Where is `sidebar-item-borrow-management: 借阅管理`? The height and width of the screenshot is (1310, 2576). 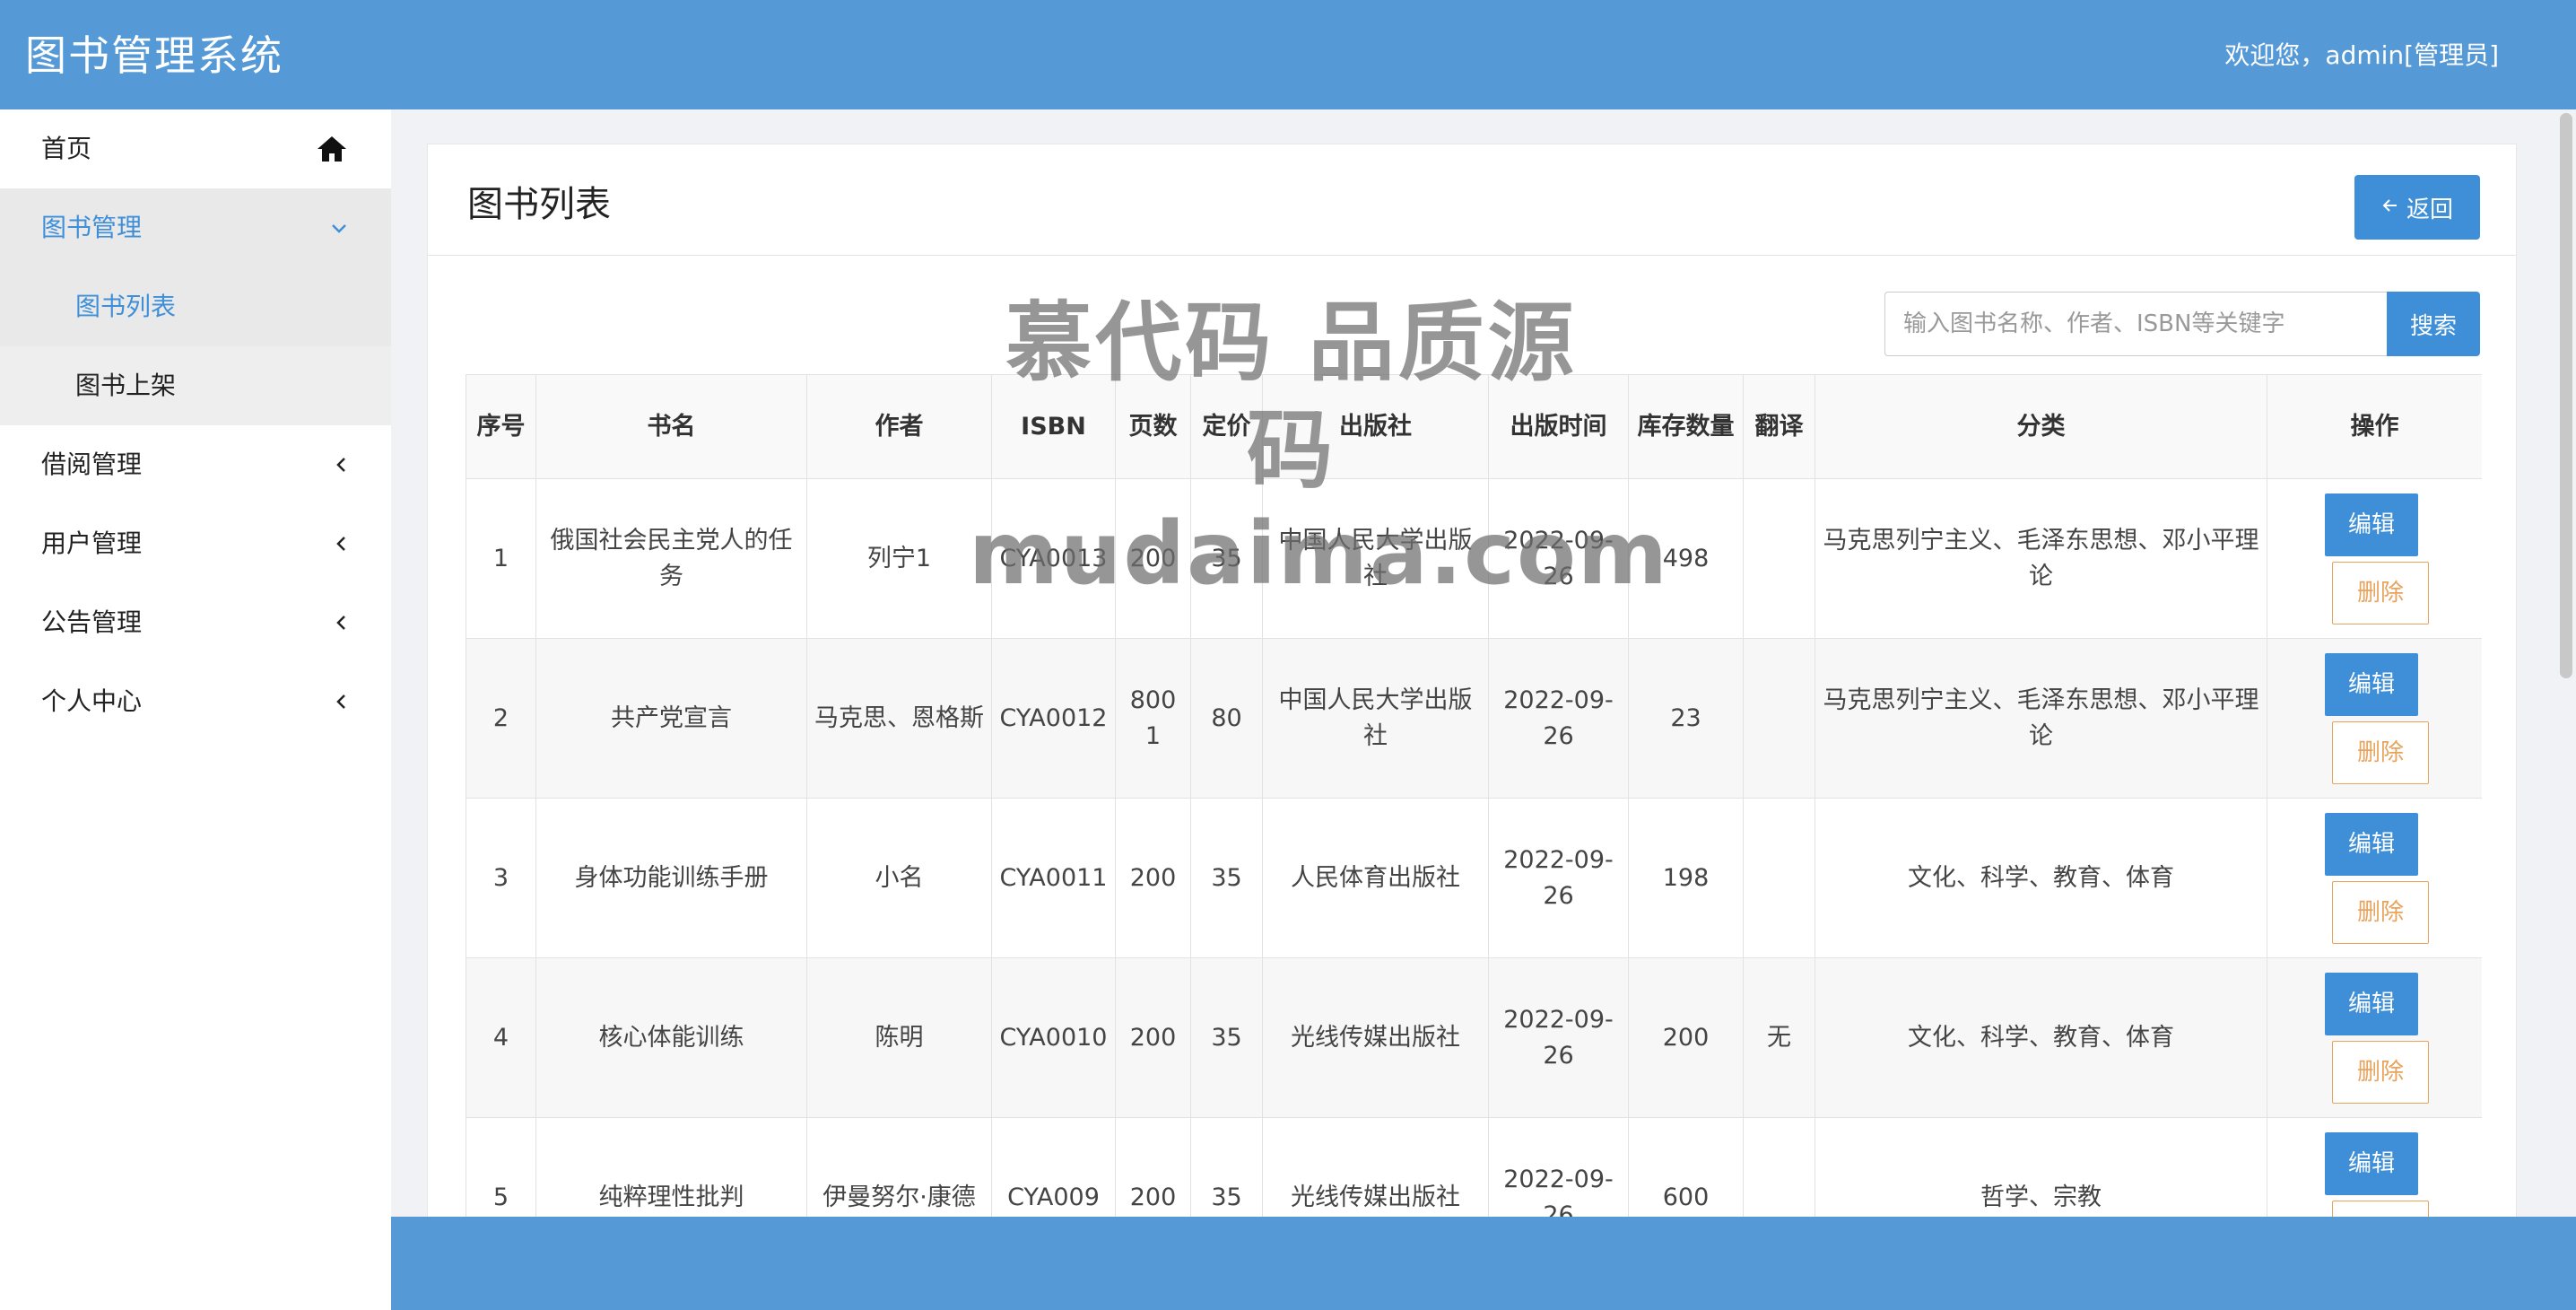 sidebar-item-borrow-management: 借阅管理 is located at coordinates (195, 465).